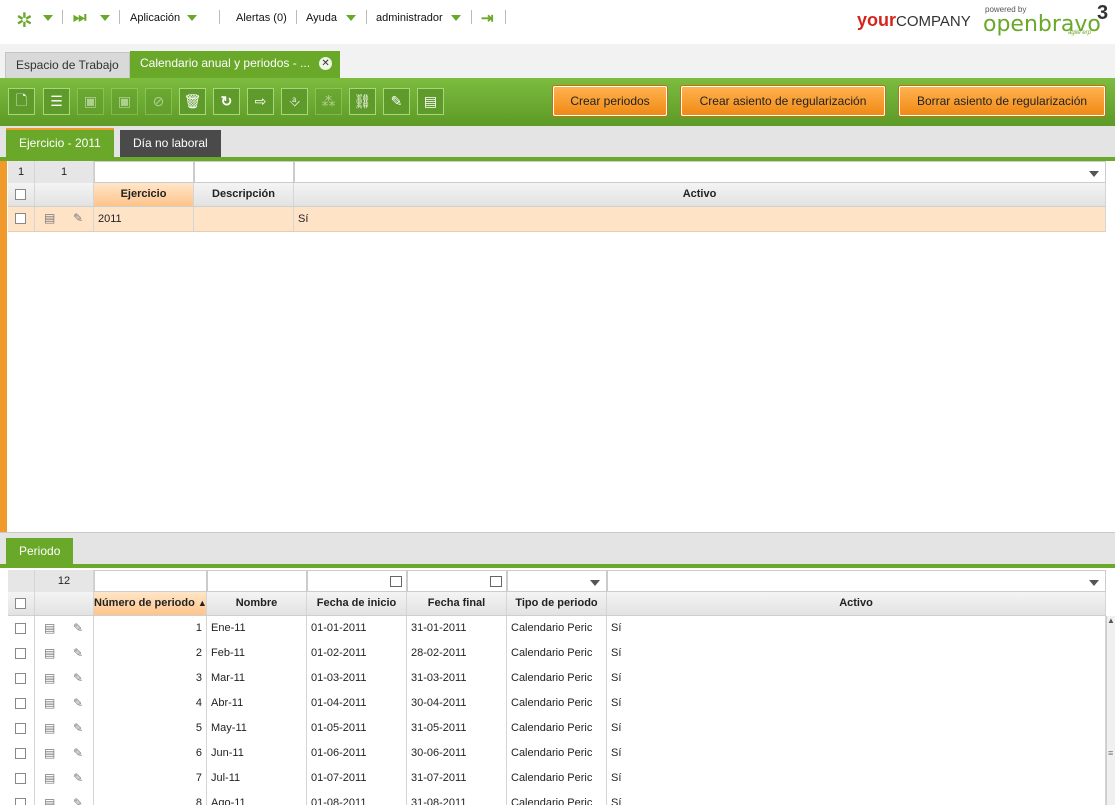  Describe the element at coordinates (856, 603) in the screenshot. I see `column-header-activo: Activo` at that location.